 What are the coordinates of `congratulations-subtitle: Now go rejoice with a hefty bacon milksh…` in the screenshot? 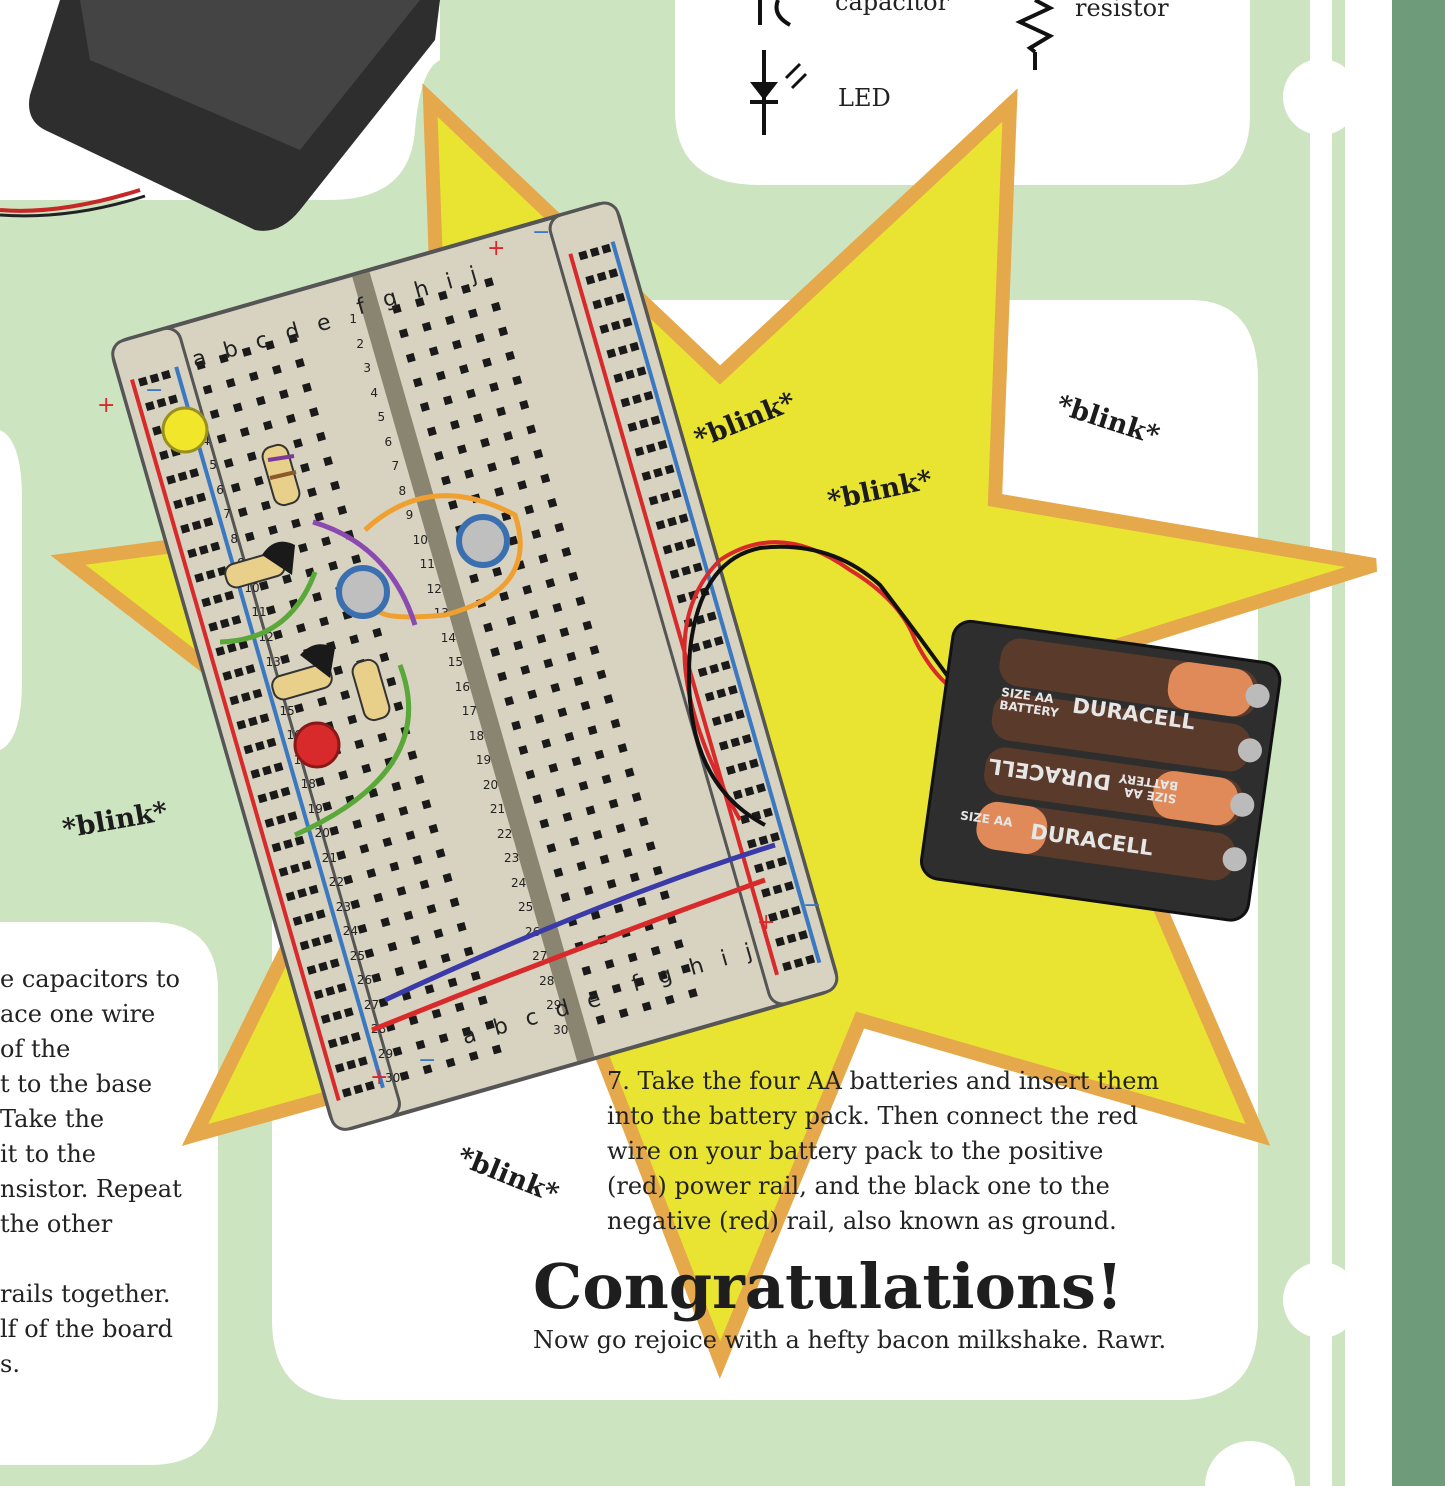 It's located at (850, 1340).